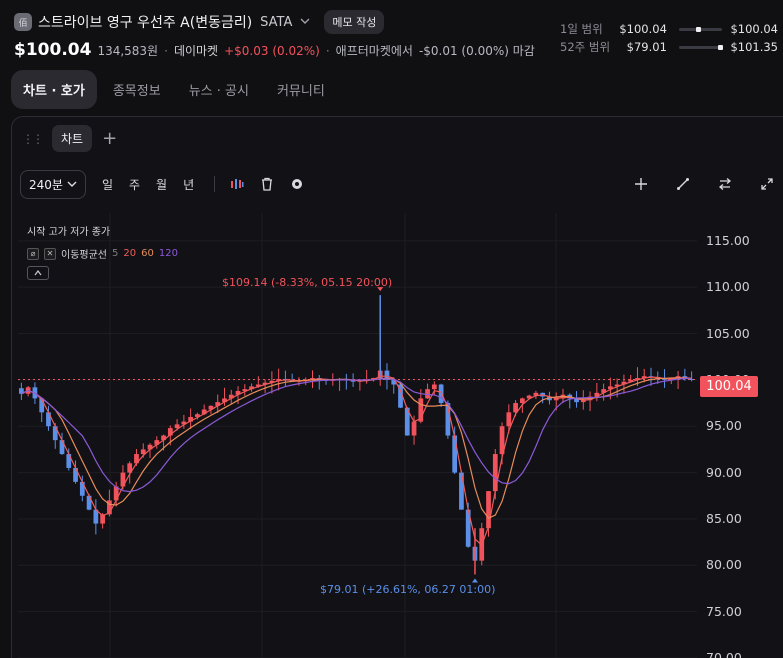  What do you see at coordinates (50, 253) in the screenshot?
I see `close-icon: ✕` at bounding box center [50, 253].